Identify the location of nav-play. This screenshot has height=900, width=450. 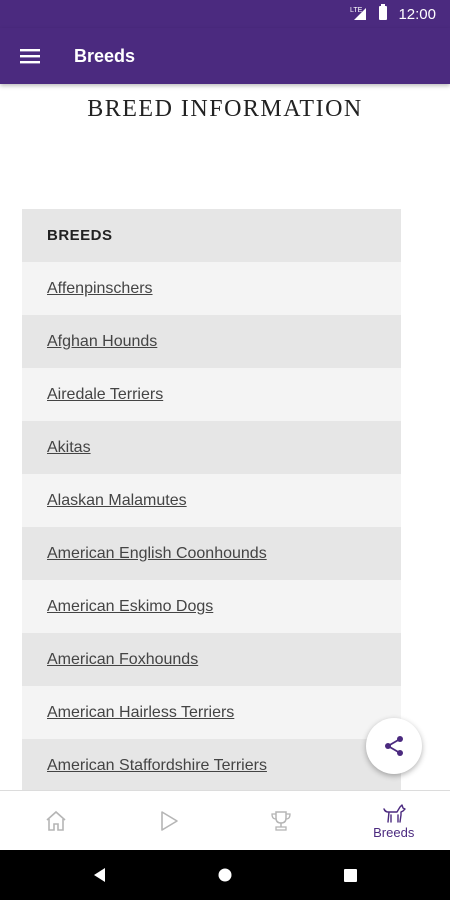
(169, 821).